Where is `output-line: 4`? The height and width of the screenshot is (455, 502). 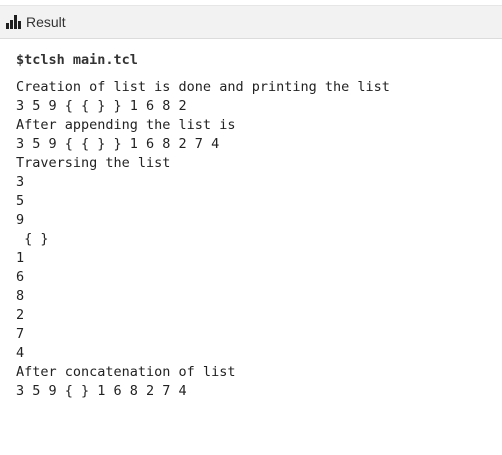 output-line: 4 is located at coordinates (20, 353).